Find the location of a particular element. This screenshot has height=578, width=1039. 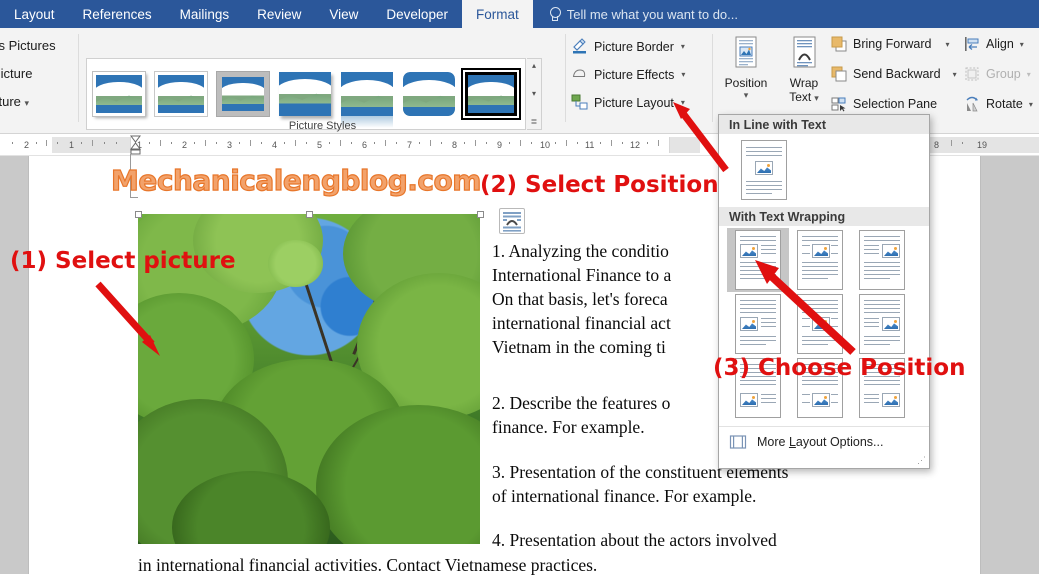

annotation-step-3: (3) Choose Position is located at coordinates (839, 368).